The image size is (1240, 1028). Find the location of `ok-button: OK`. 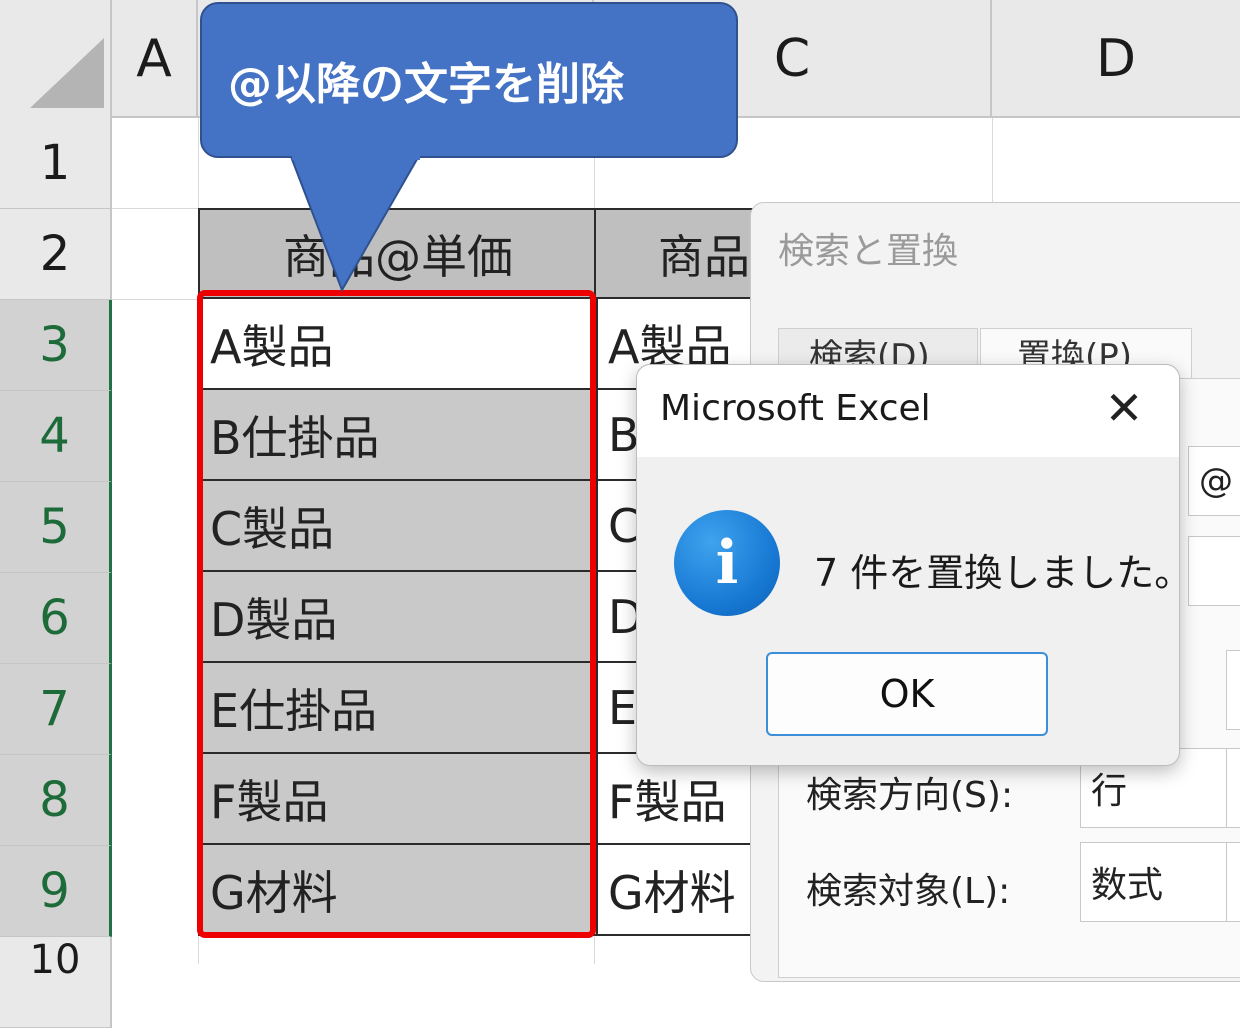

ok-button: OK is located at coordinates (907, 694).